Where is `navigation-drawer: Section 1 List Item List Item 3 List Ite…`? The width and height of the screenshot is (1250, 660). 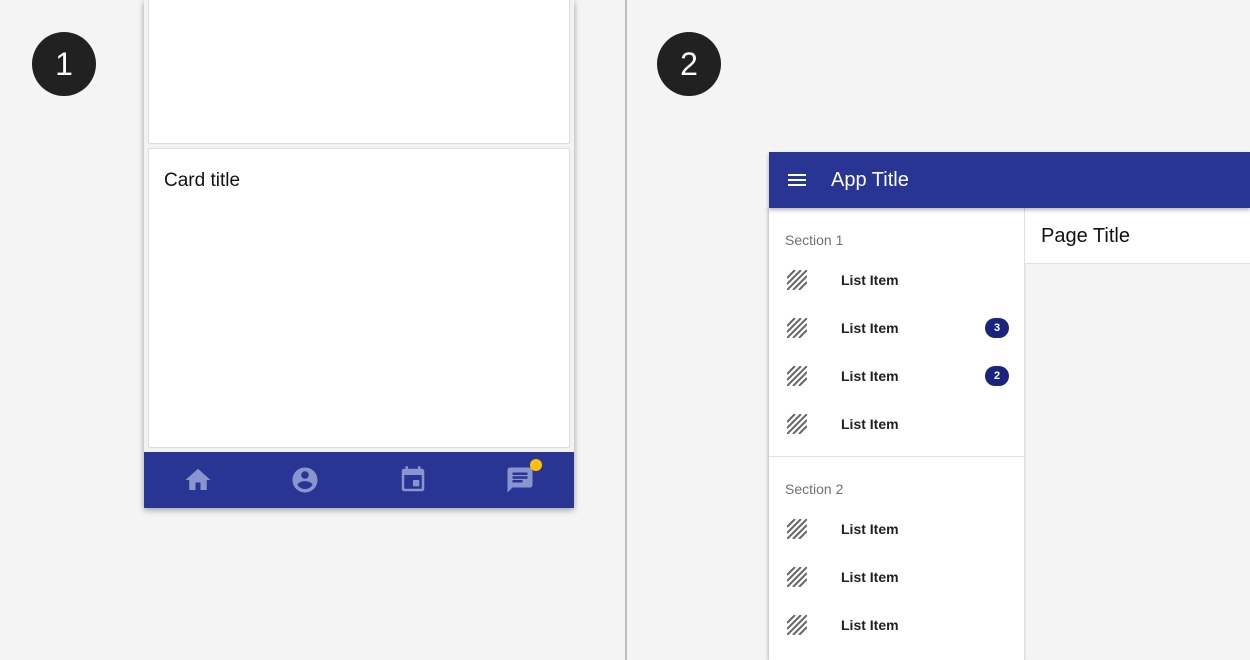
navigation-drawer: Section 1 List Item List Item 3 List Ite… is located at coordinates (897, 434).